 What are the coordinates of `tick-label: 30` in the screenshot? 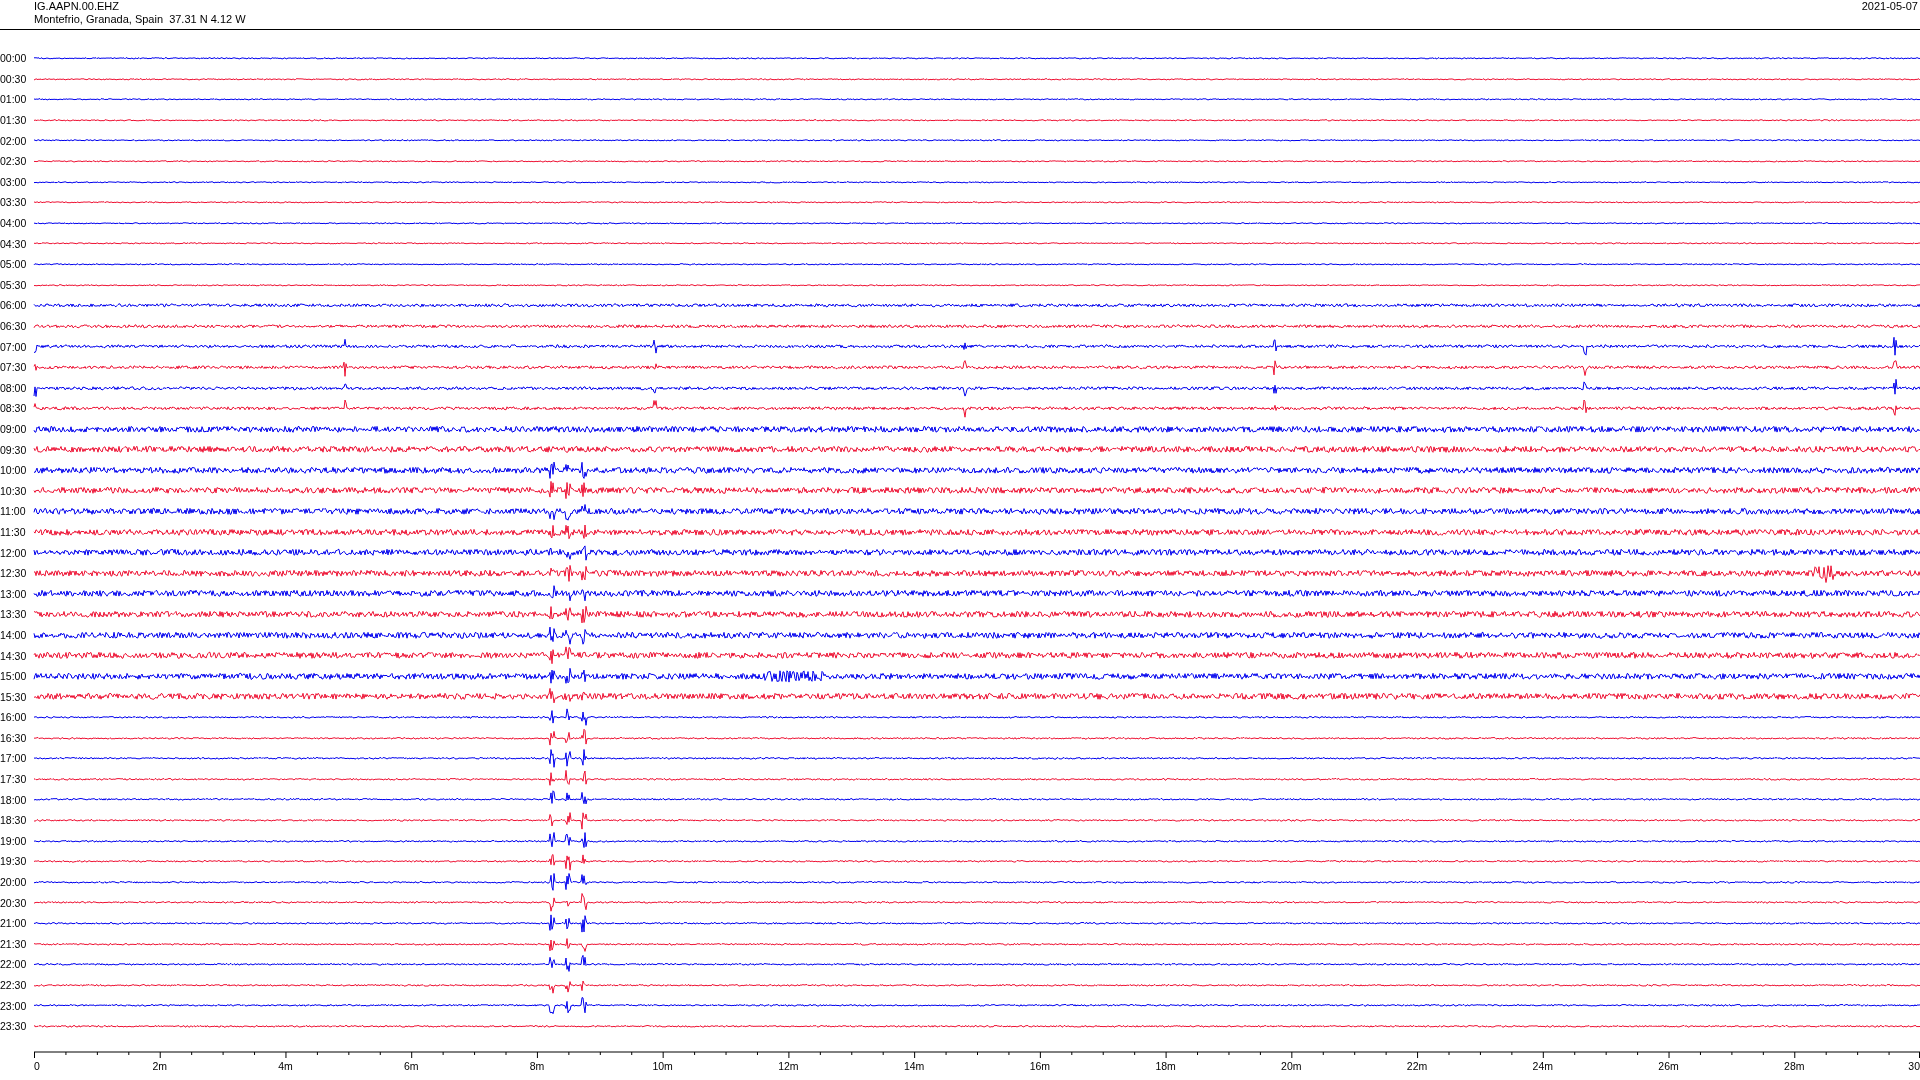 It's located at (1914, 1065).